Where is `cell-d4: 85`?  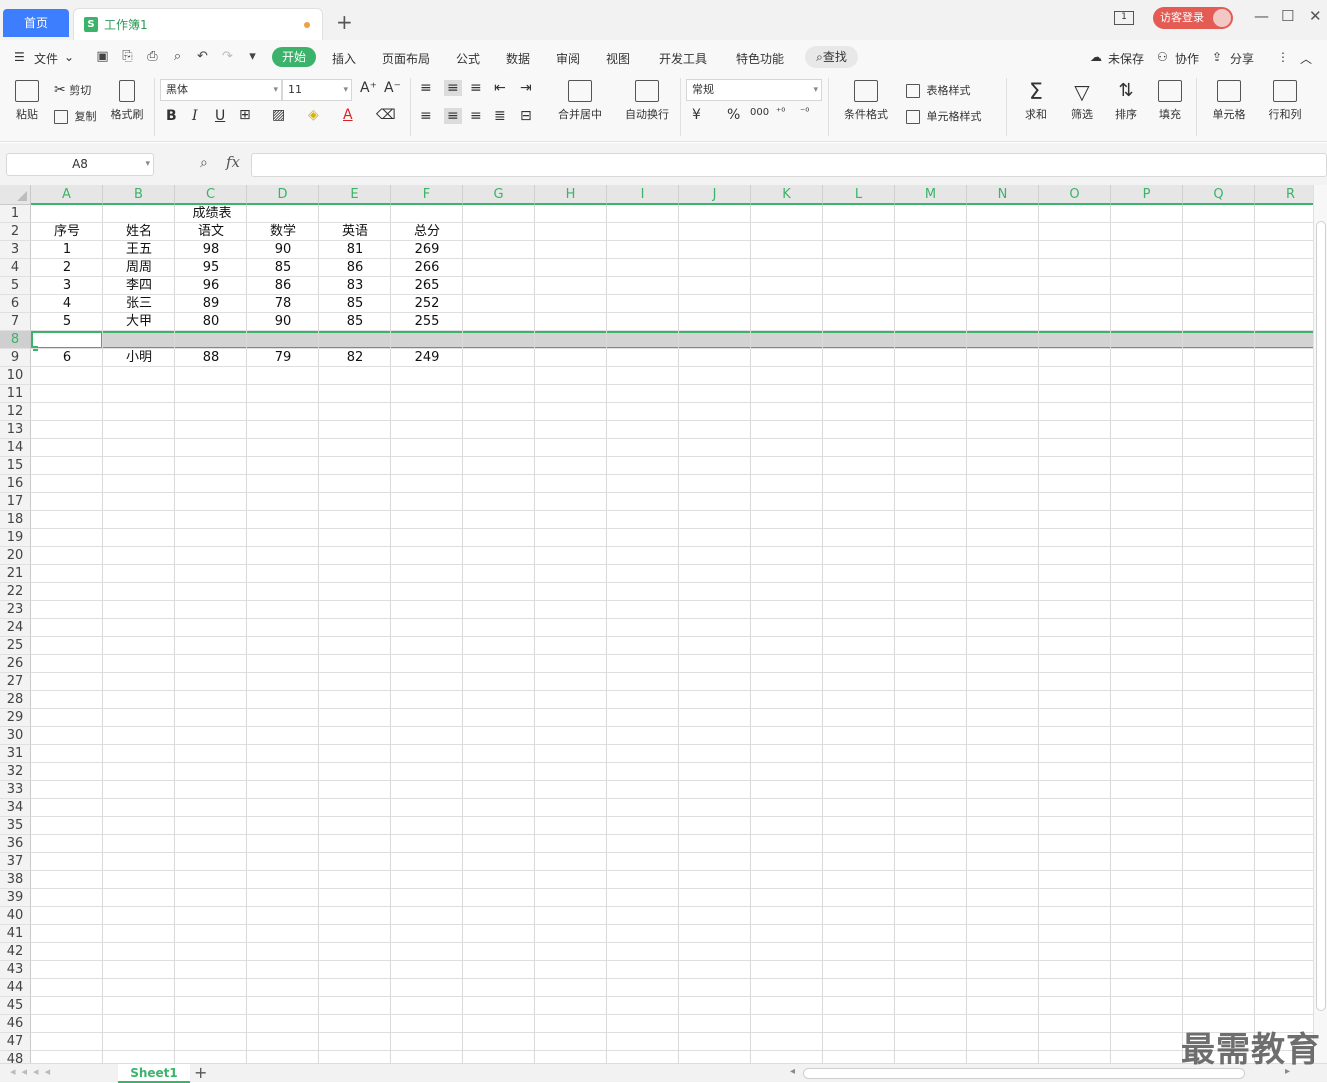 cell-d4: 85 is located at coordinates (283, 268).